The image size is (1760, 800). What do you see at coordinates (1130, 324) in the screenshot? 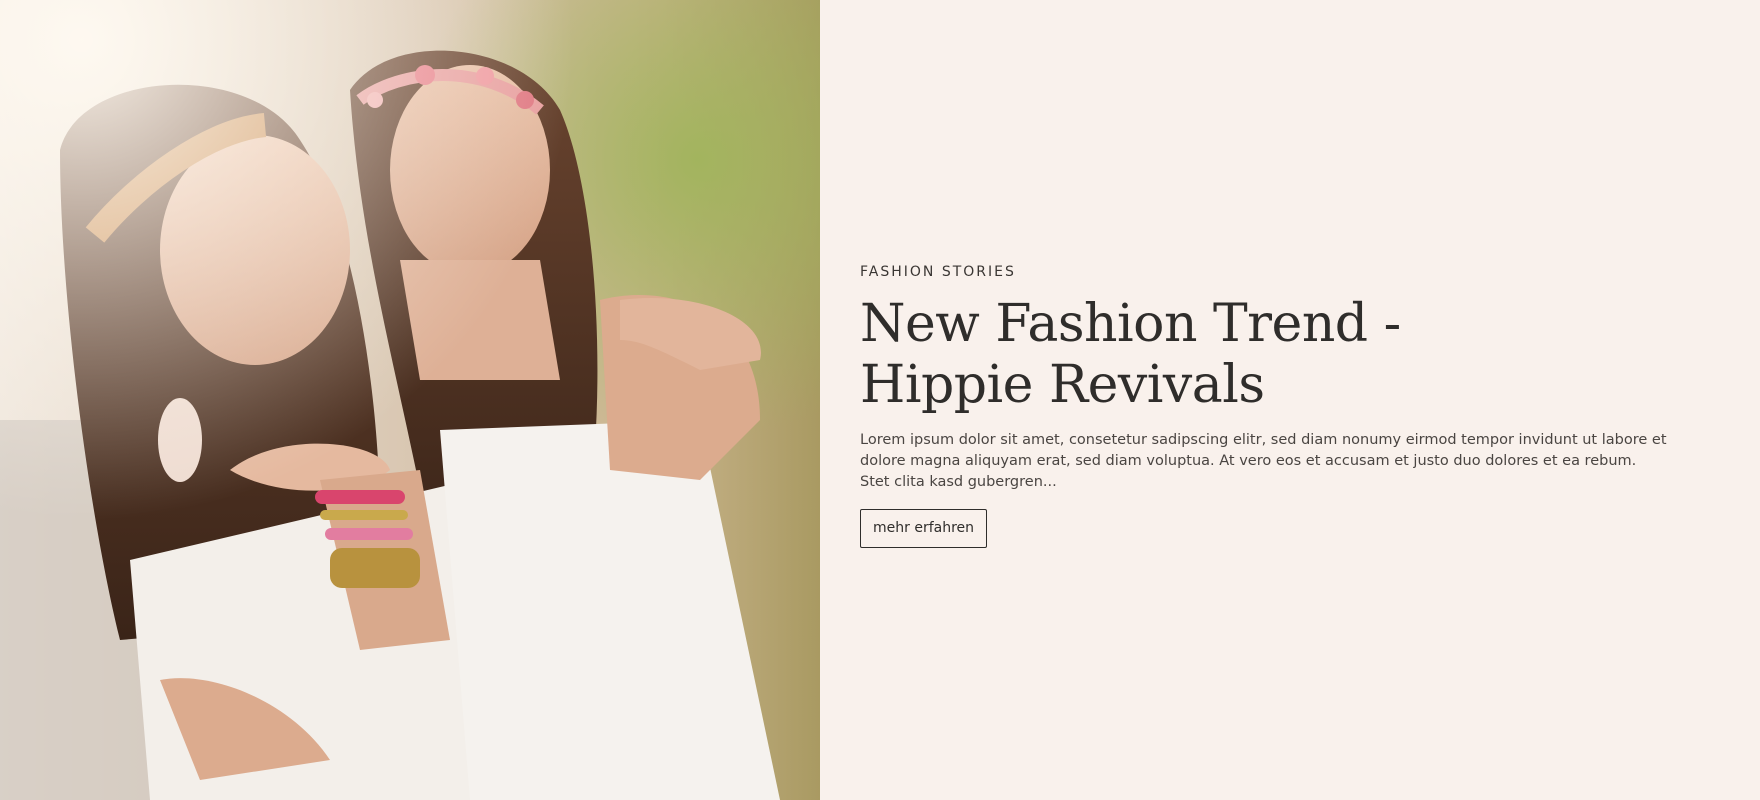
I see `hero-headline-line-1: New Fashion Trend -` at bounding box center [1130, 324].